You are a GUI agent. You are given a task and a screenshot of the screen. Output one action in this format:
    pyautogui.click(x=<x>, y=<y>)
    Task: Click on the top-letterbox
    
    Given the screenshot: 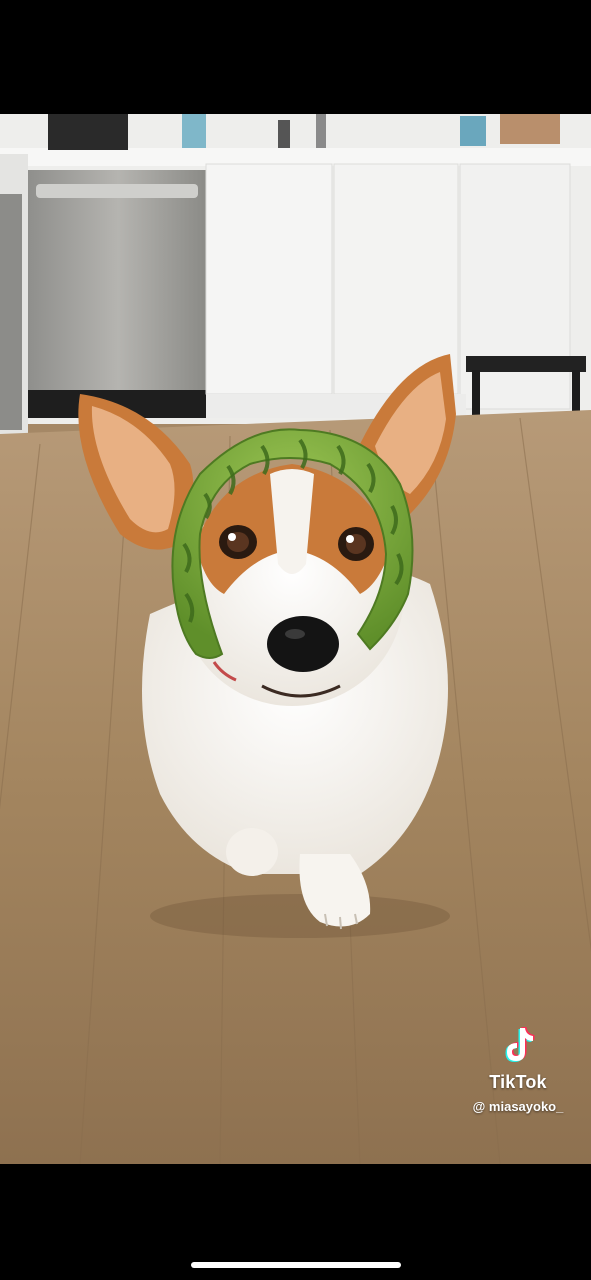 What is the action you would take?
    pyautogui.click(x=295, y=57)
    